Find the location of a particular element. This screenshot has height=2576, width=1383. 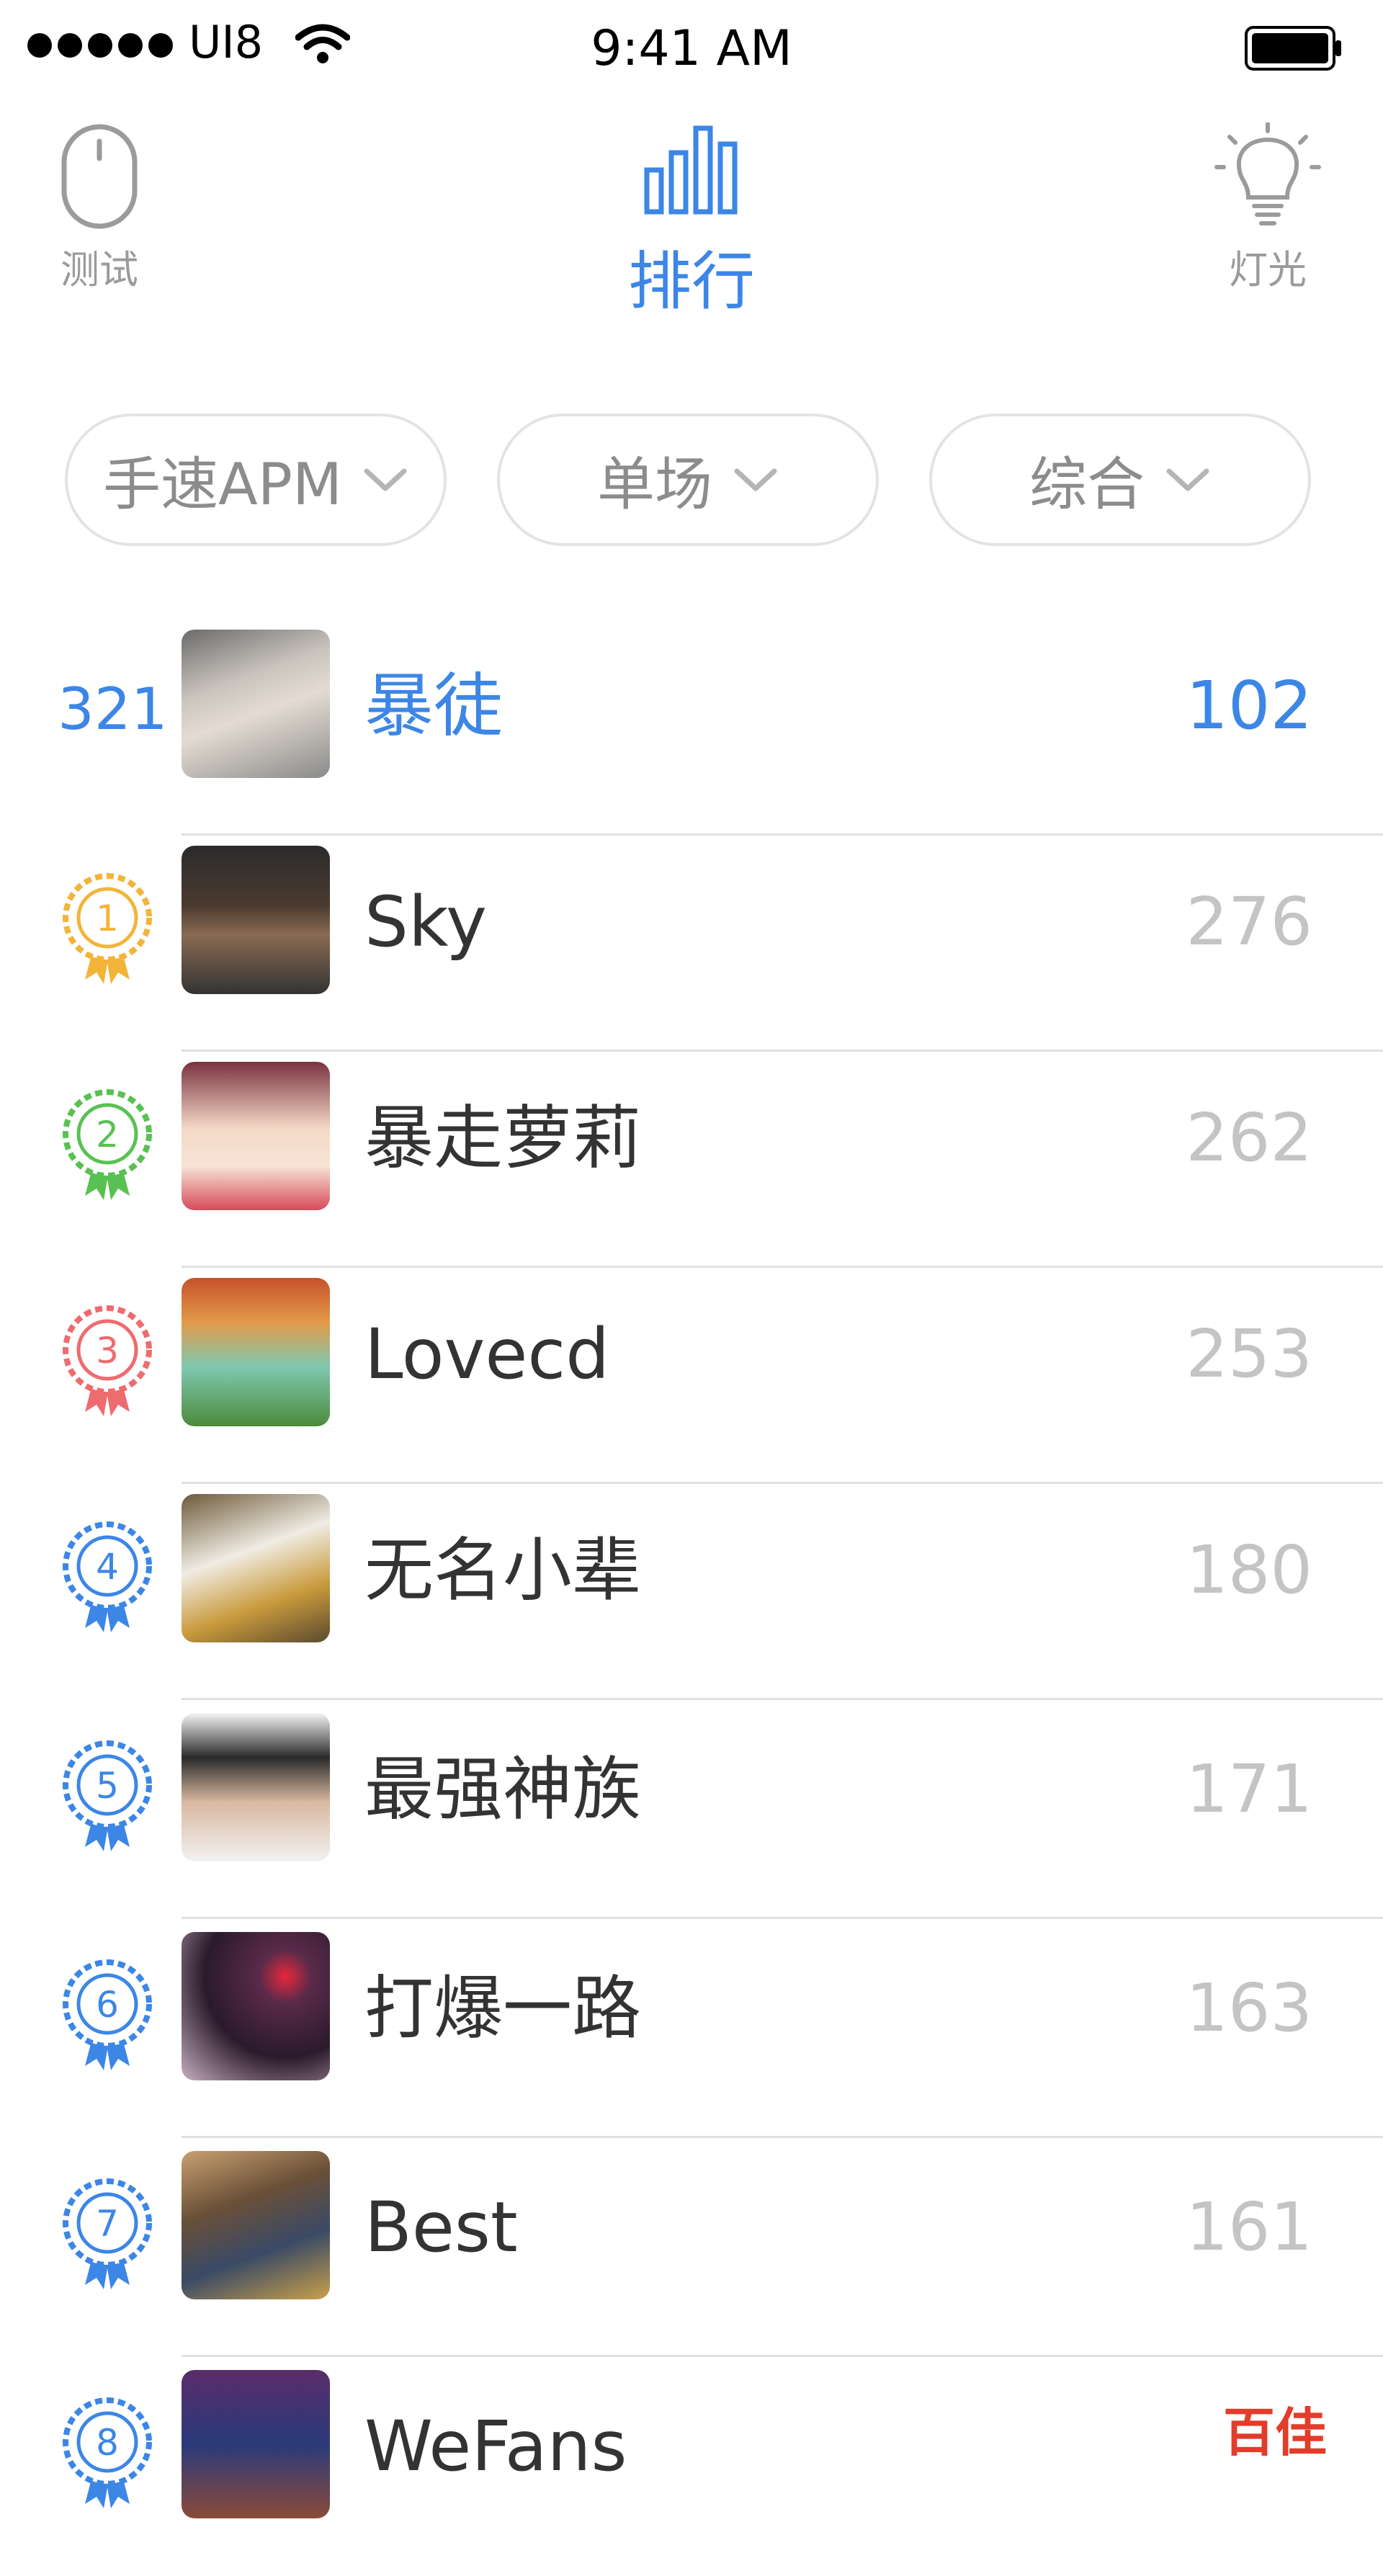

player-score: 161 is located at coordinates (1249, 2227).